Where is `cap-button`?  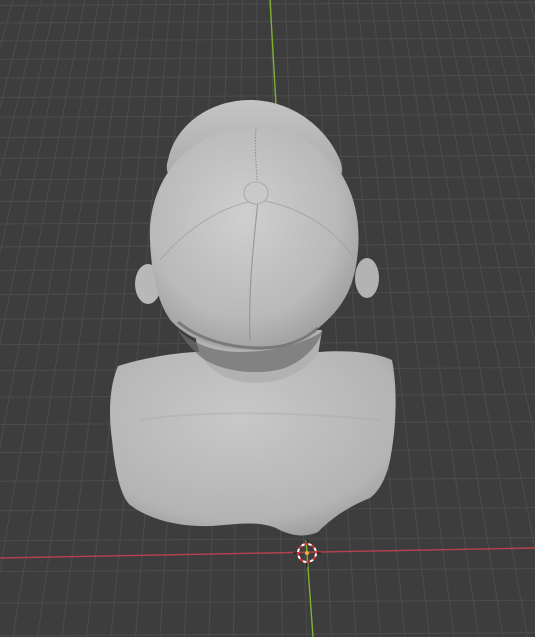 cap-button is located at coordinates (256, 193).